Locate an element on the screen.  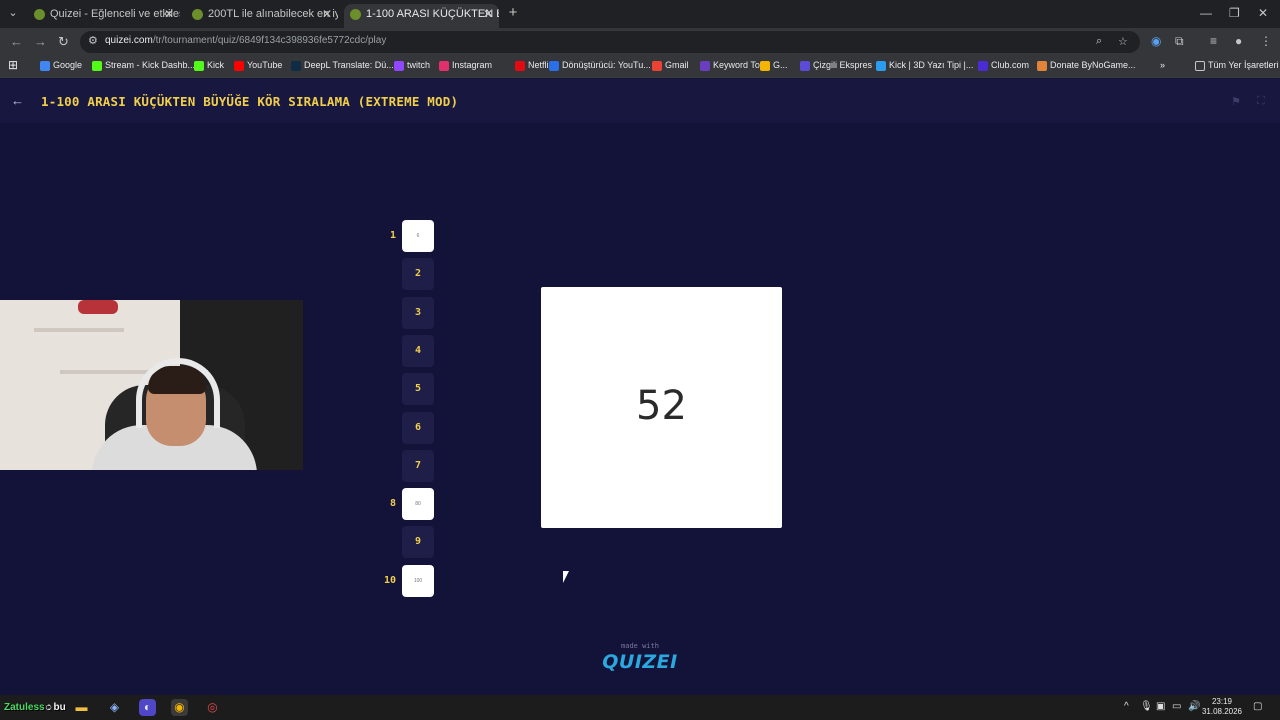
empty-slot: 6 is located at coordinates (418, 427).